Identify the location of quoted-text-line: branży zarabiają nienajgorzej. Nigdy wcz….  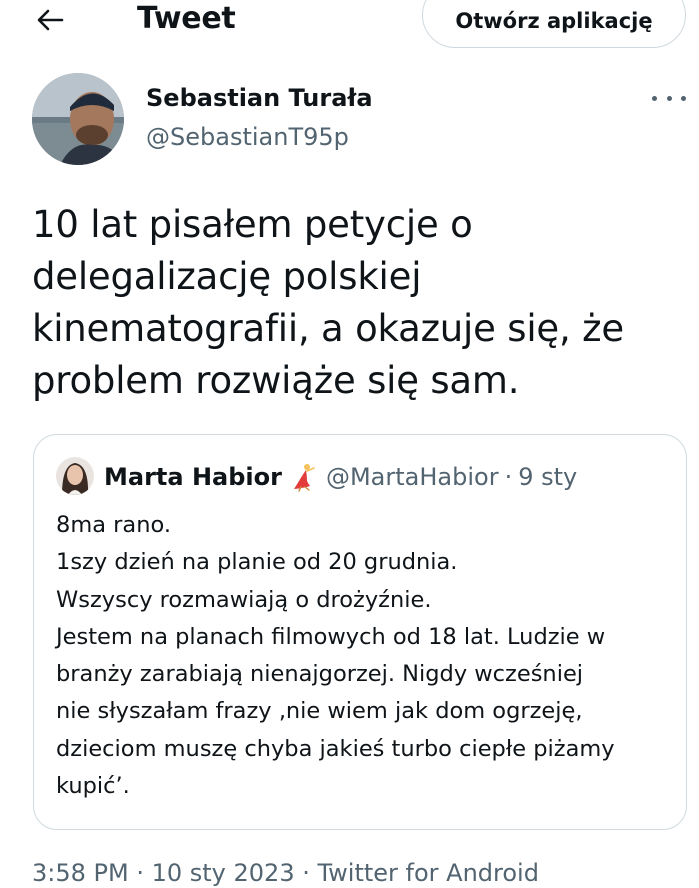
(320, 674).